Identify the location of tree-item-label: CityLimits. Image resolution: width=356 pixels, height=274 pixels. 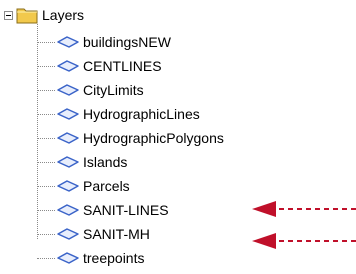
(113, 90).